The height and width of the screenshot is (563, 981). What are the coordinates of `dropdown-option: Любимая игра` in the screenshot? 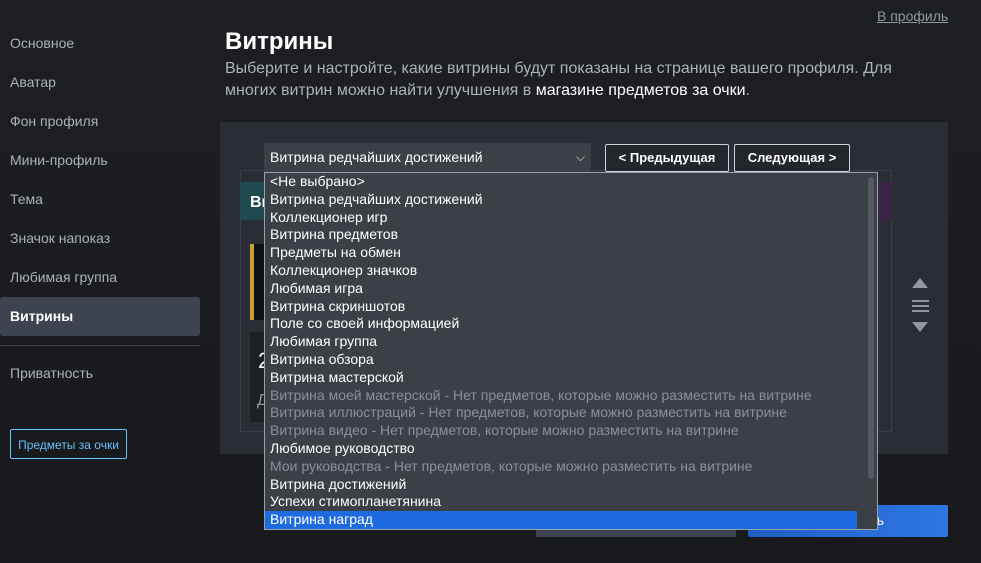 It's located at (561, 289).